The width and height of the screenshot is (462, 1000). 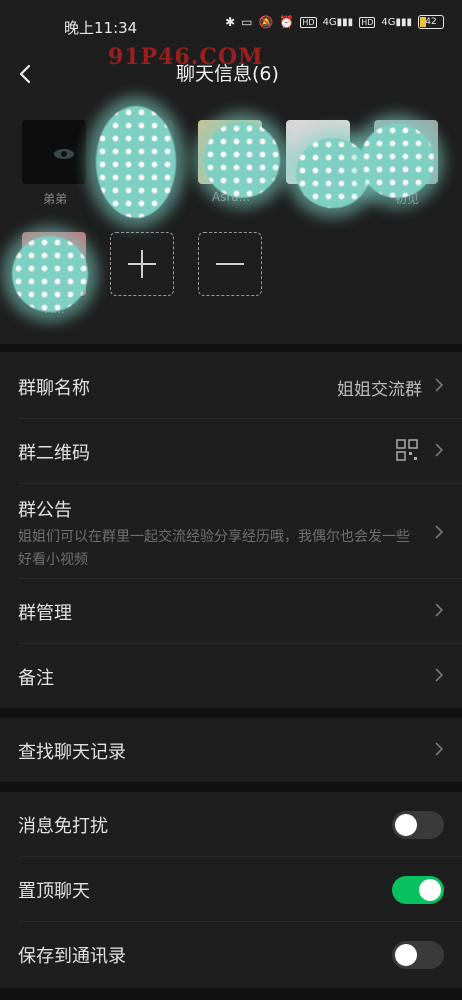 What do you see at coordinates (36, 678) in the screenshot?
I see `remark-label: 备注` at bounding box center [36, 678].